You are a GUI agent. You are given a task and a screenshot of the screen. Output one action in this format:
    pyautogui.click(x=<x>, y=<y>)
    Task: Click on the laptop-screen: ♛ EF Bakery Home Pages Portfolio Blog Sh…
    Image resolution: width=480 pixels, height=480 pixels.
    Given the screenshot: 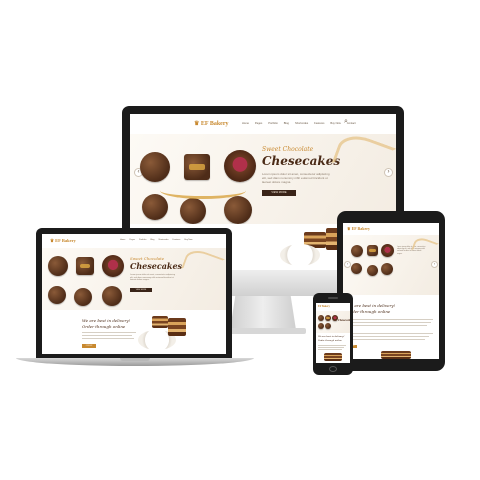 What is the action you would take?
    pyautogui.click(x=134, y=294)
    